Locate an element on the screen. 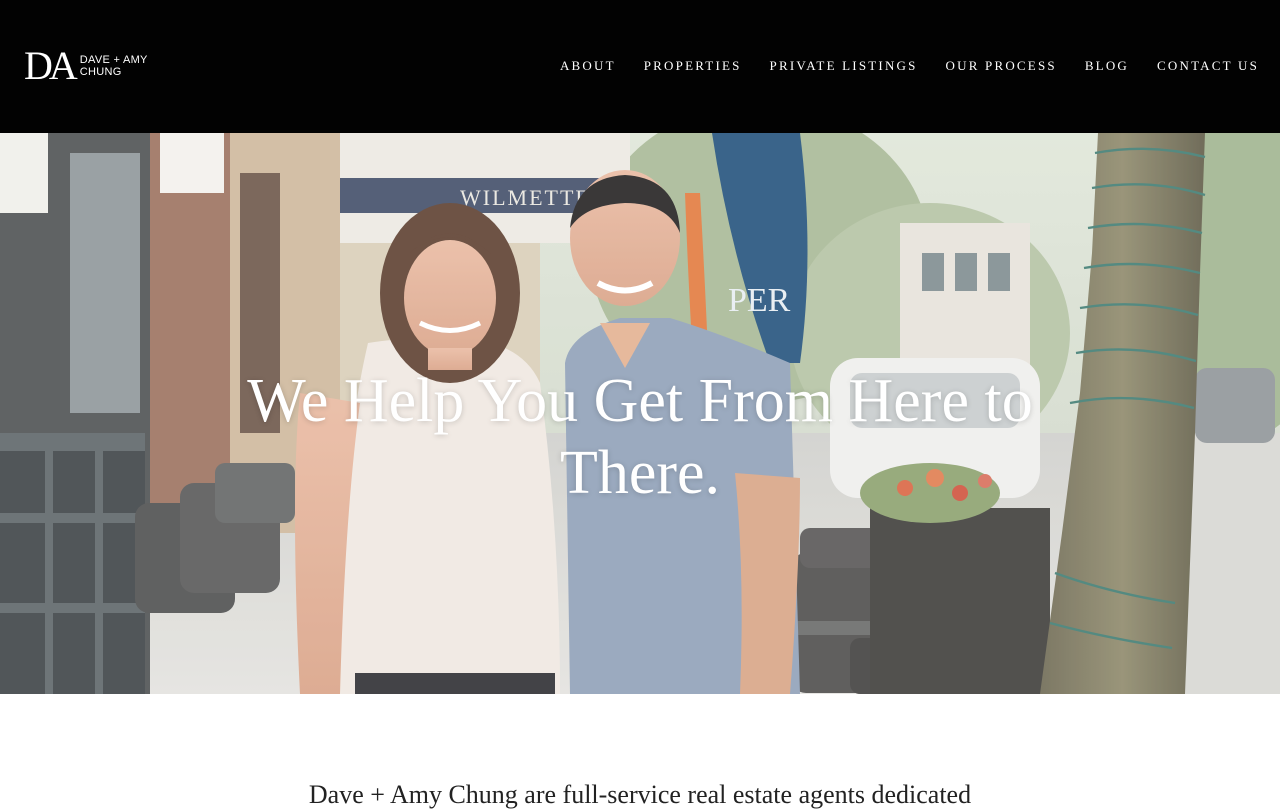 The height and width of the screenshot is (810, 1280). nav-item-properties: PROPERTIES is located at coordinates (693, 66).